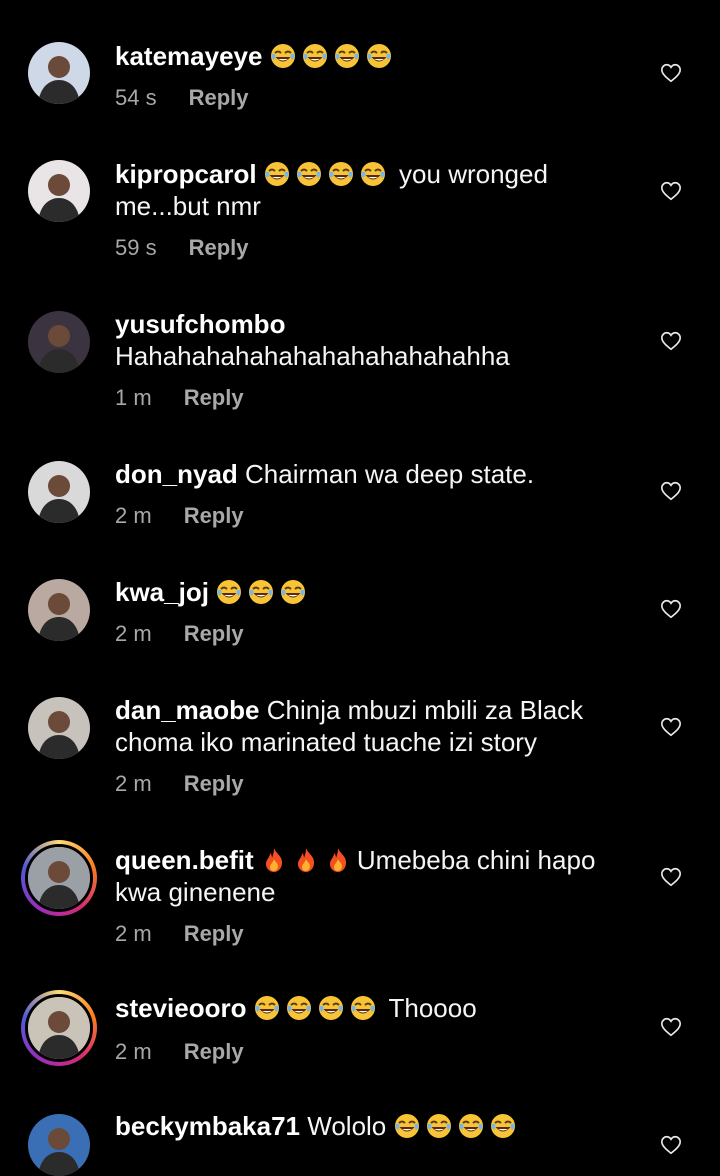 The width and height of the screenshot is (720, 1176). What do you see at coordinates (200, 324) in the screenshot?
I see `username-link: yusufchombo` at bounding box center [200, 324].